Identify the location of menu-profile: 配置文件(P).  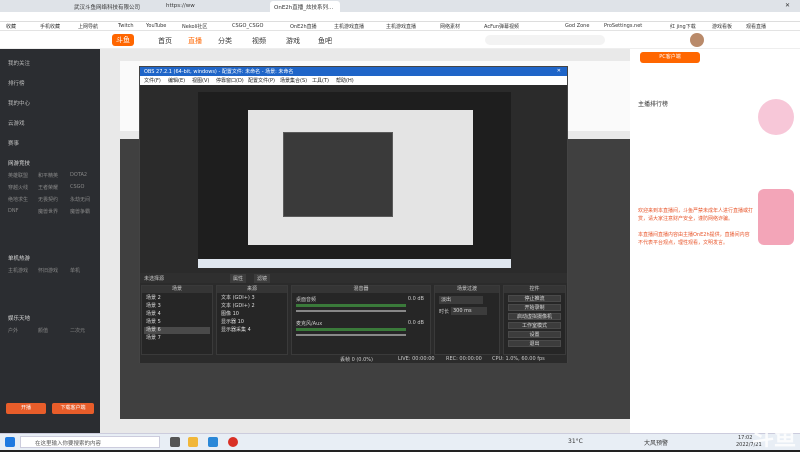
(261, 80).